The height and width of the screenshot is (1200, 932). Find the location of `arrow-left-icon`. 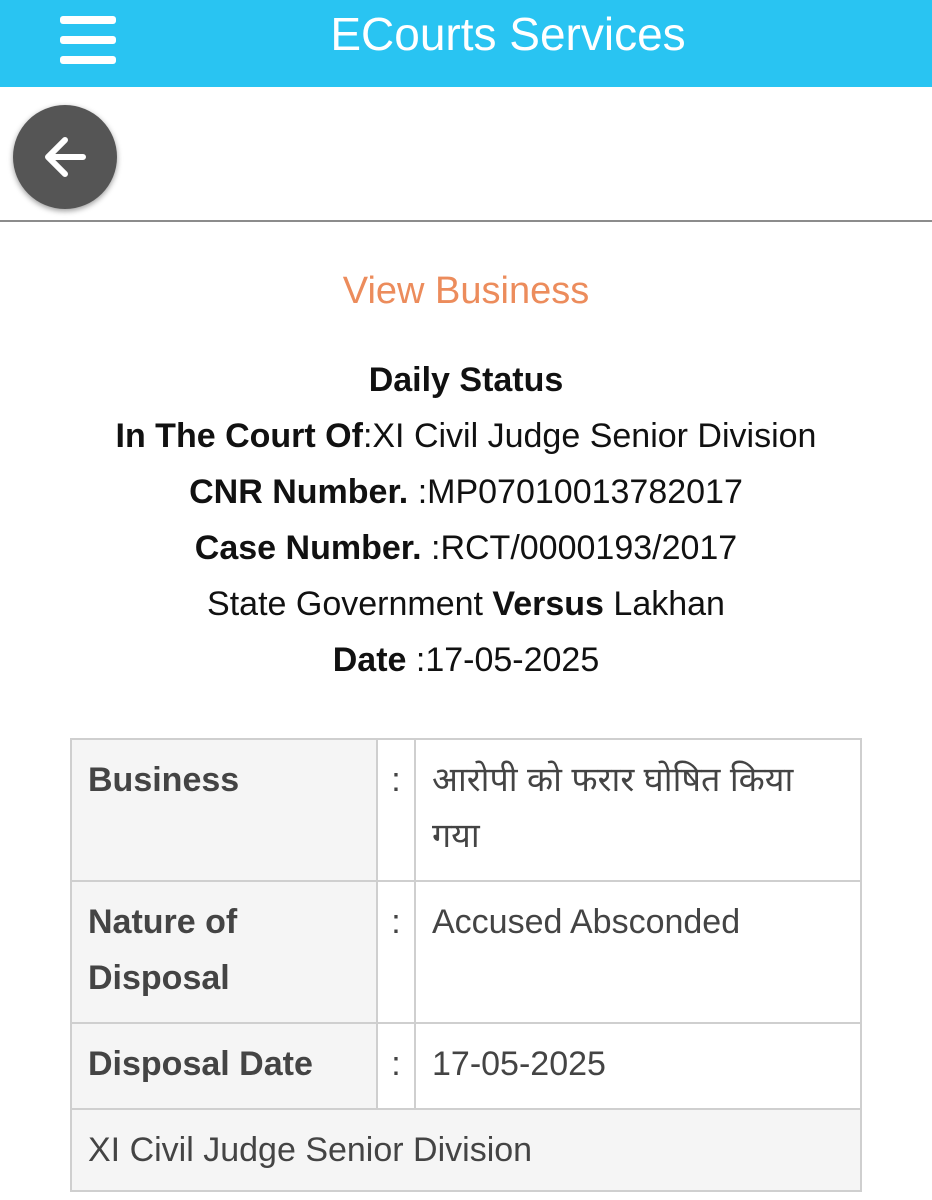

arrow-left-icon is located at coordinates (65, 157).